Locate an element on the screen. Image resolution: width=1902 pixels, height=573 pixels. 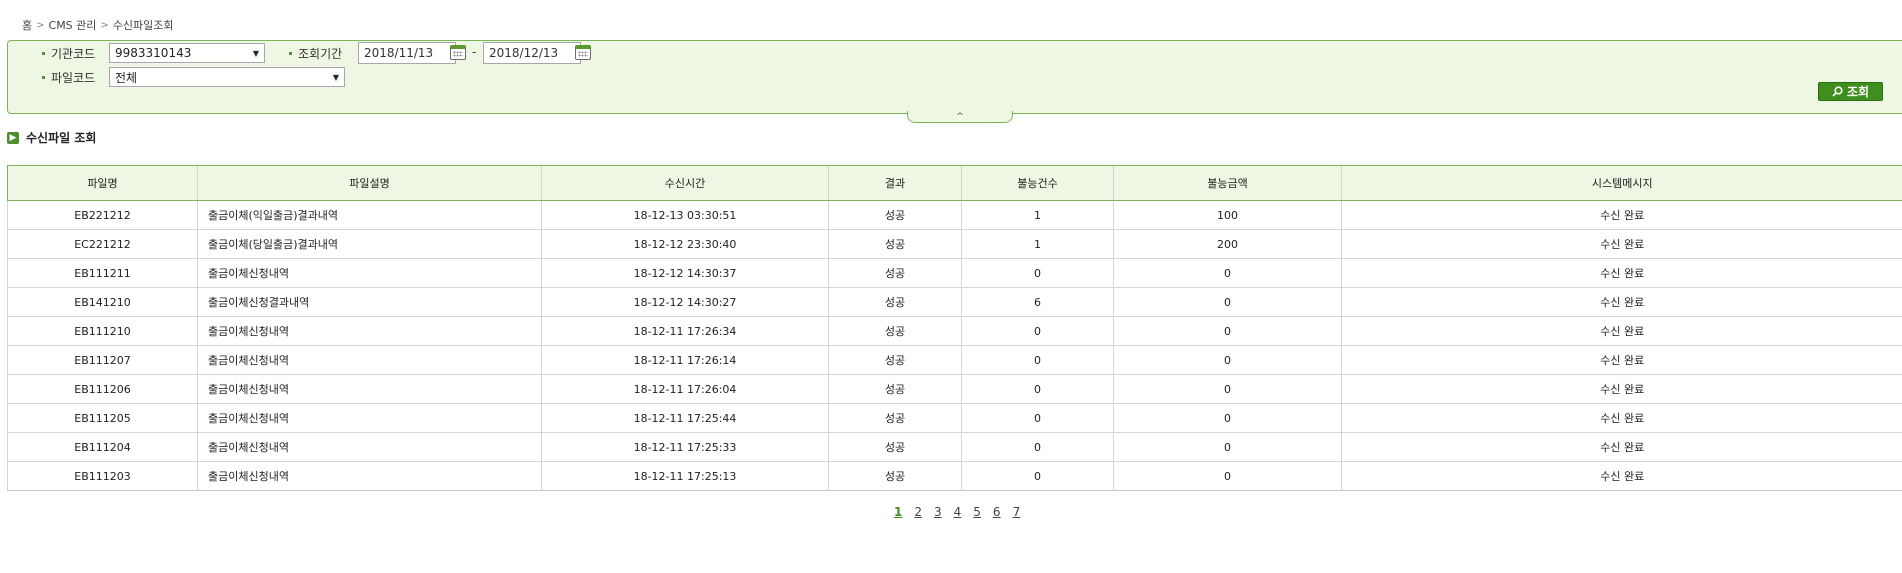
pagination: 1234567 is located at coordinates (957, 512).